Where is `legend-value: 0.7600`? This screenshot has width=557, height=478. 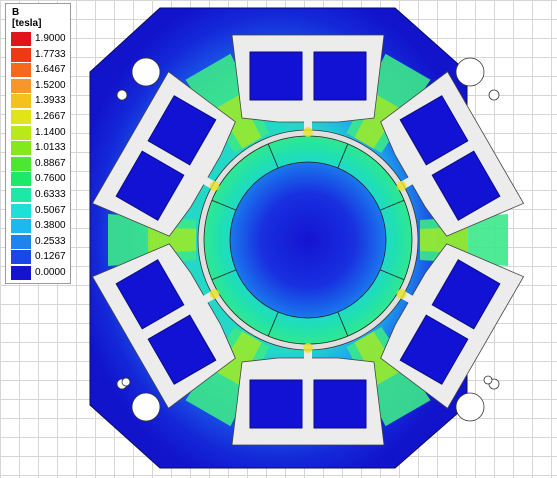 legend-value: 0.7600 is located at coordinates (50, 179).